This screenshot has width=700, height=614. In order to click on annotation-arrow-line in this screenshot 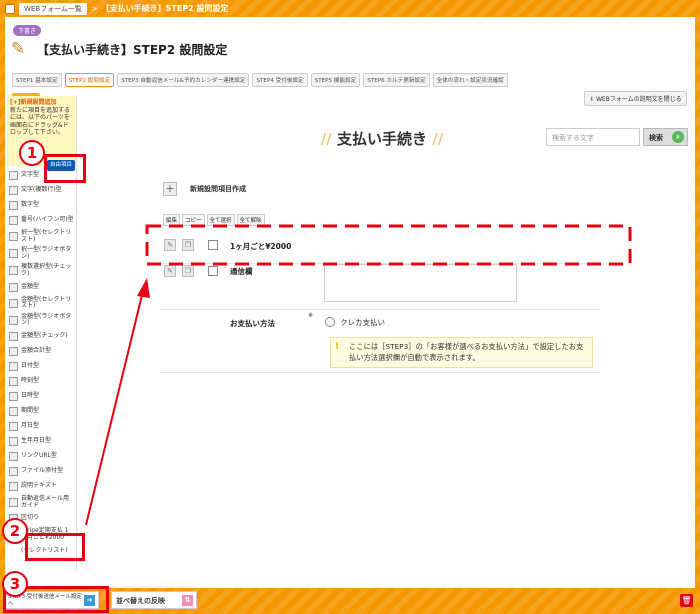, I will do `click(114, 408)`.